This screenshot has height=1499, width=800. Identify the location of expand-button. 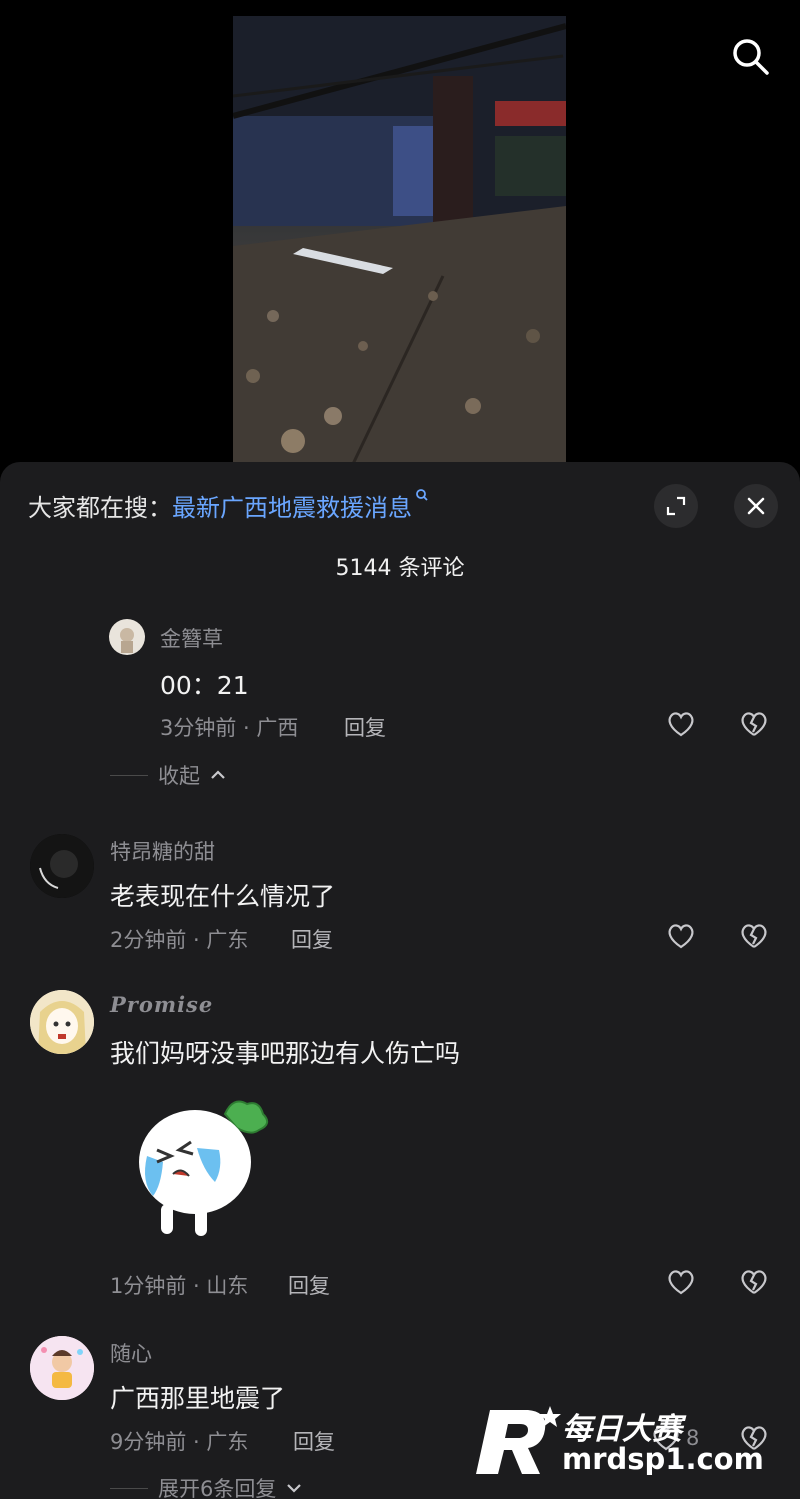
(676, 506).